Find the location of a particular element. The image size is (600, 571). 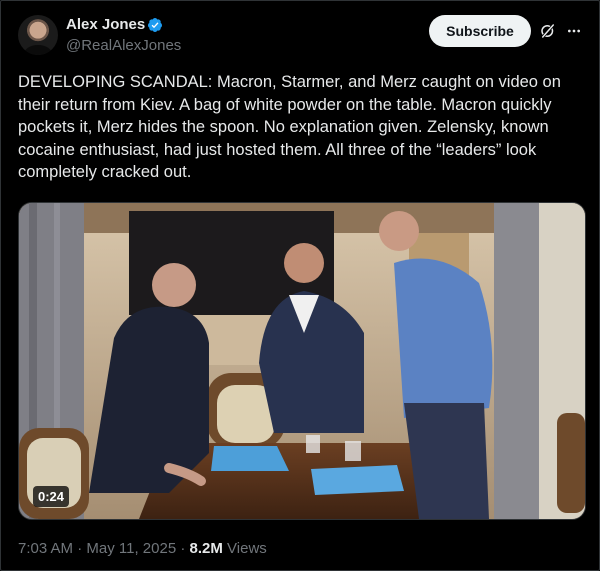

grok-icon is located at coordinates (548, 31).